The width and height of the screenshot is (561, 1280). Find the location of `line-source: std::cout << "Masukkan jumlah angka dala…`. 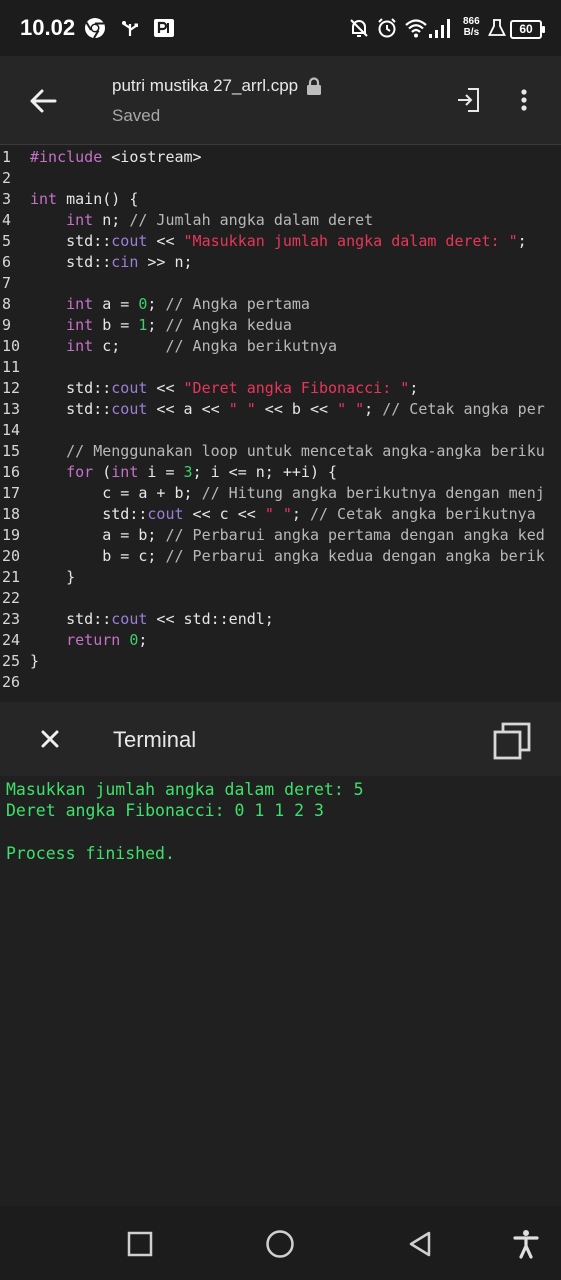

line-source: std::cout << "Masukkan jumlah angka dala… is located at coordinates (278, 241).